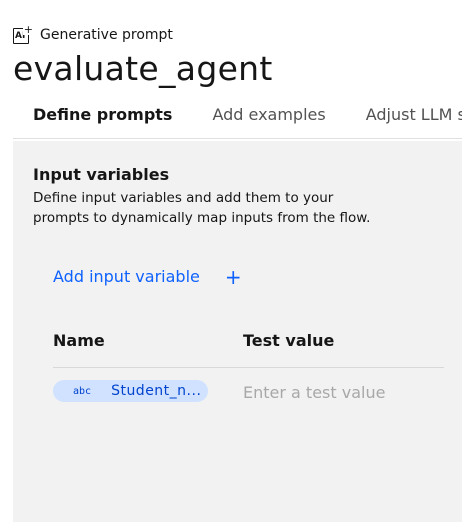 This screenshot has height=522, width=462. Describe the element at coordinates (102, 118) in the screenshot. I see `tab-define-prompts: Define prompts` at that location.